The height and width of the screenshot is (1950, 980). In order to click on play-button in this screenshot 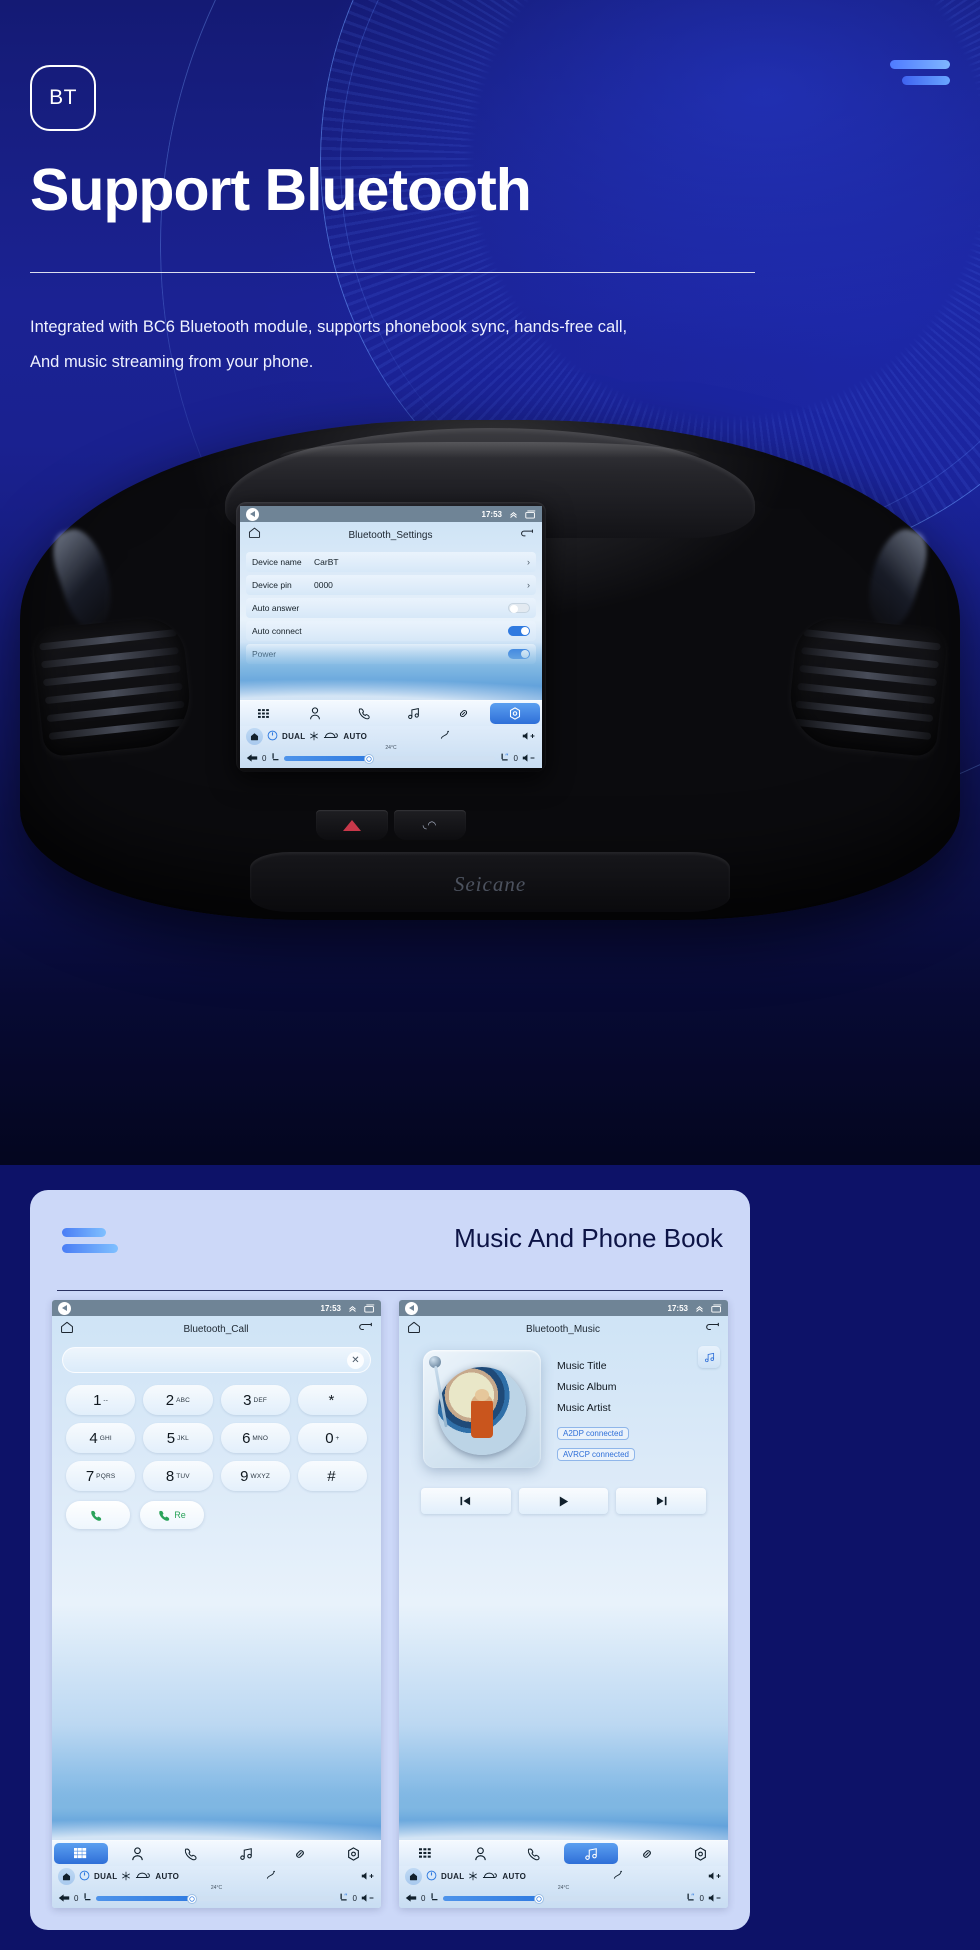, I will do `click(563, 1501)`.